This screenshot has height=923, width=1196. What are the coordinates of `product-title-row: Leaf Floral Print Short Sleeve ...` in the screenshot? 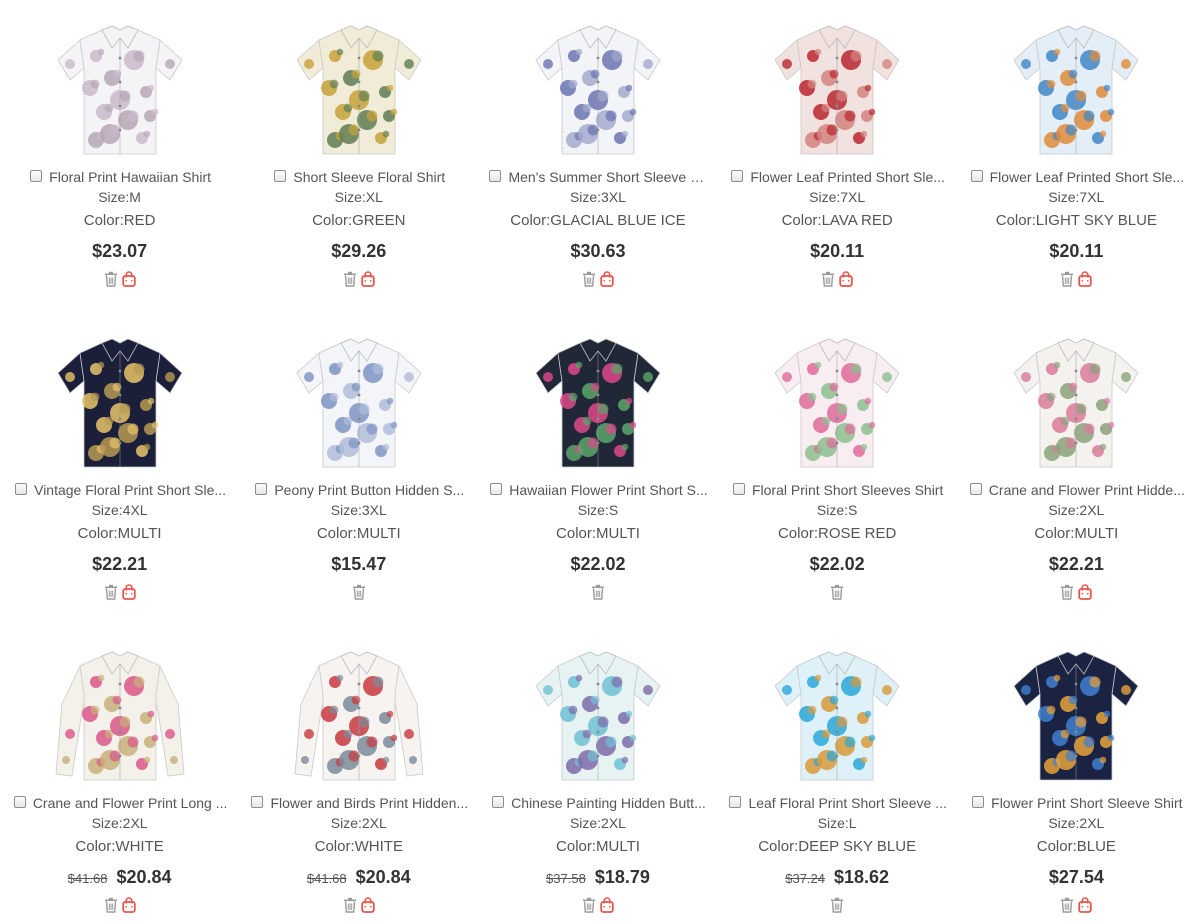 It's located at (838, 803).